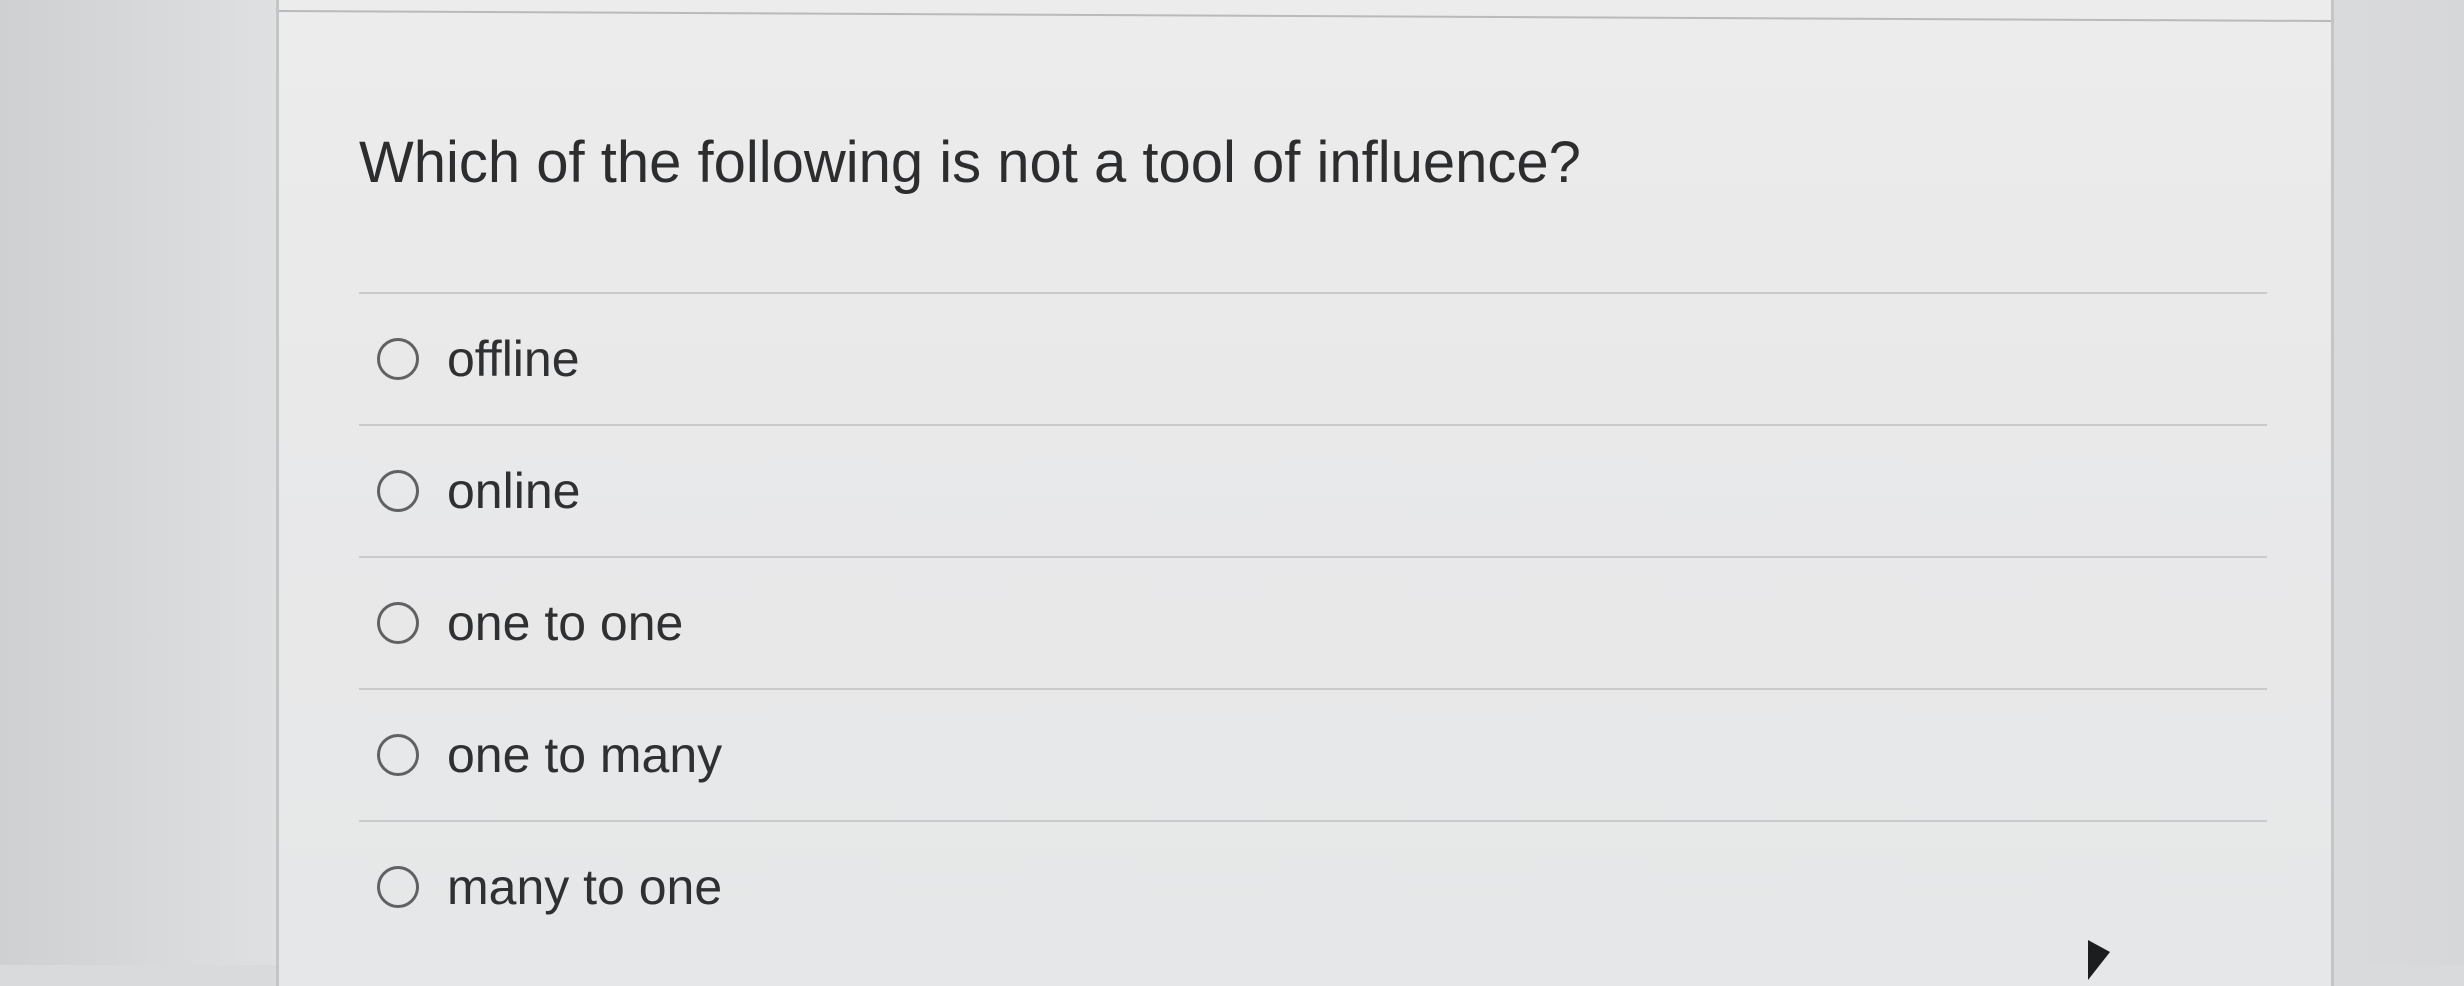 This screenshot has width=2464, height=986. Describe the element at coordinates (513, 359) in the screenshot. I see `option-label: offline` at that location.